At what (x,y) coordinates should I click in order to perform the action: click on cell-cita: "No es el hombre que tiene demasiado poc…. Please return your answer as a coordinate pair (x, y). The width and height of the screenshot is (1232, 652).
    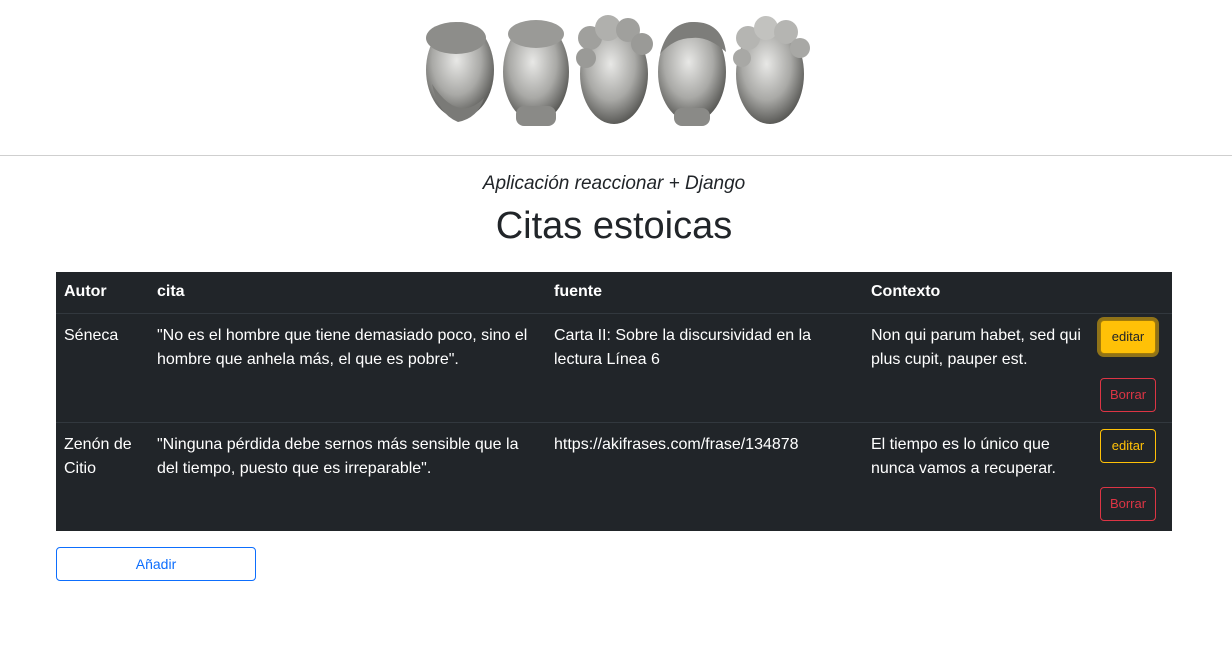
    Looking at the image, I should click on (347, 368).